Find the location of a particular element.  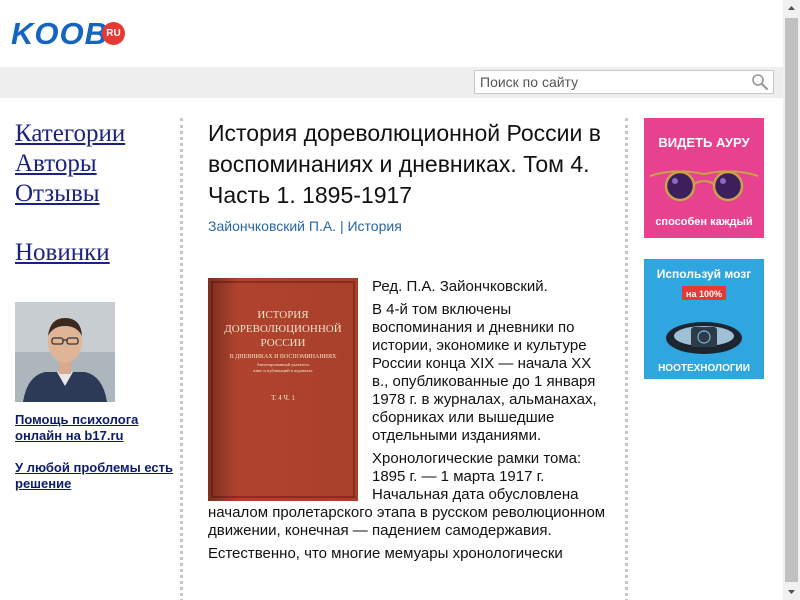

cover-line: ИСТОРИЯ is located at coordinates (283, 315).